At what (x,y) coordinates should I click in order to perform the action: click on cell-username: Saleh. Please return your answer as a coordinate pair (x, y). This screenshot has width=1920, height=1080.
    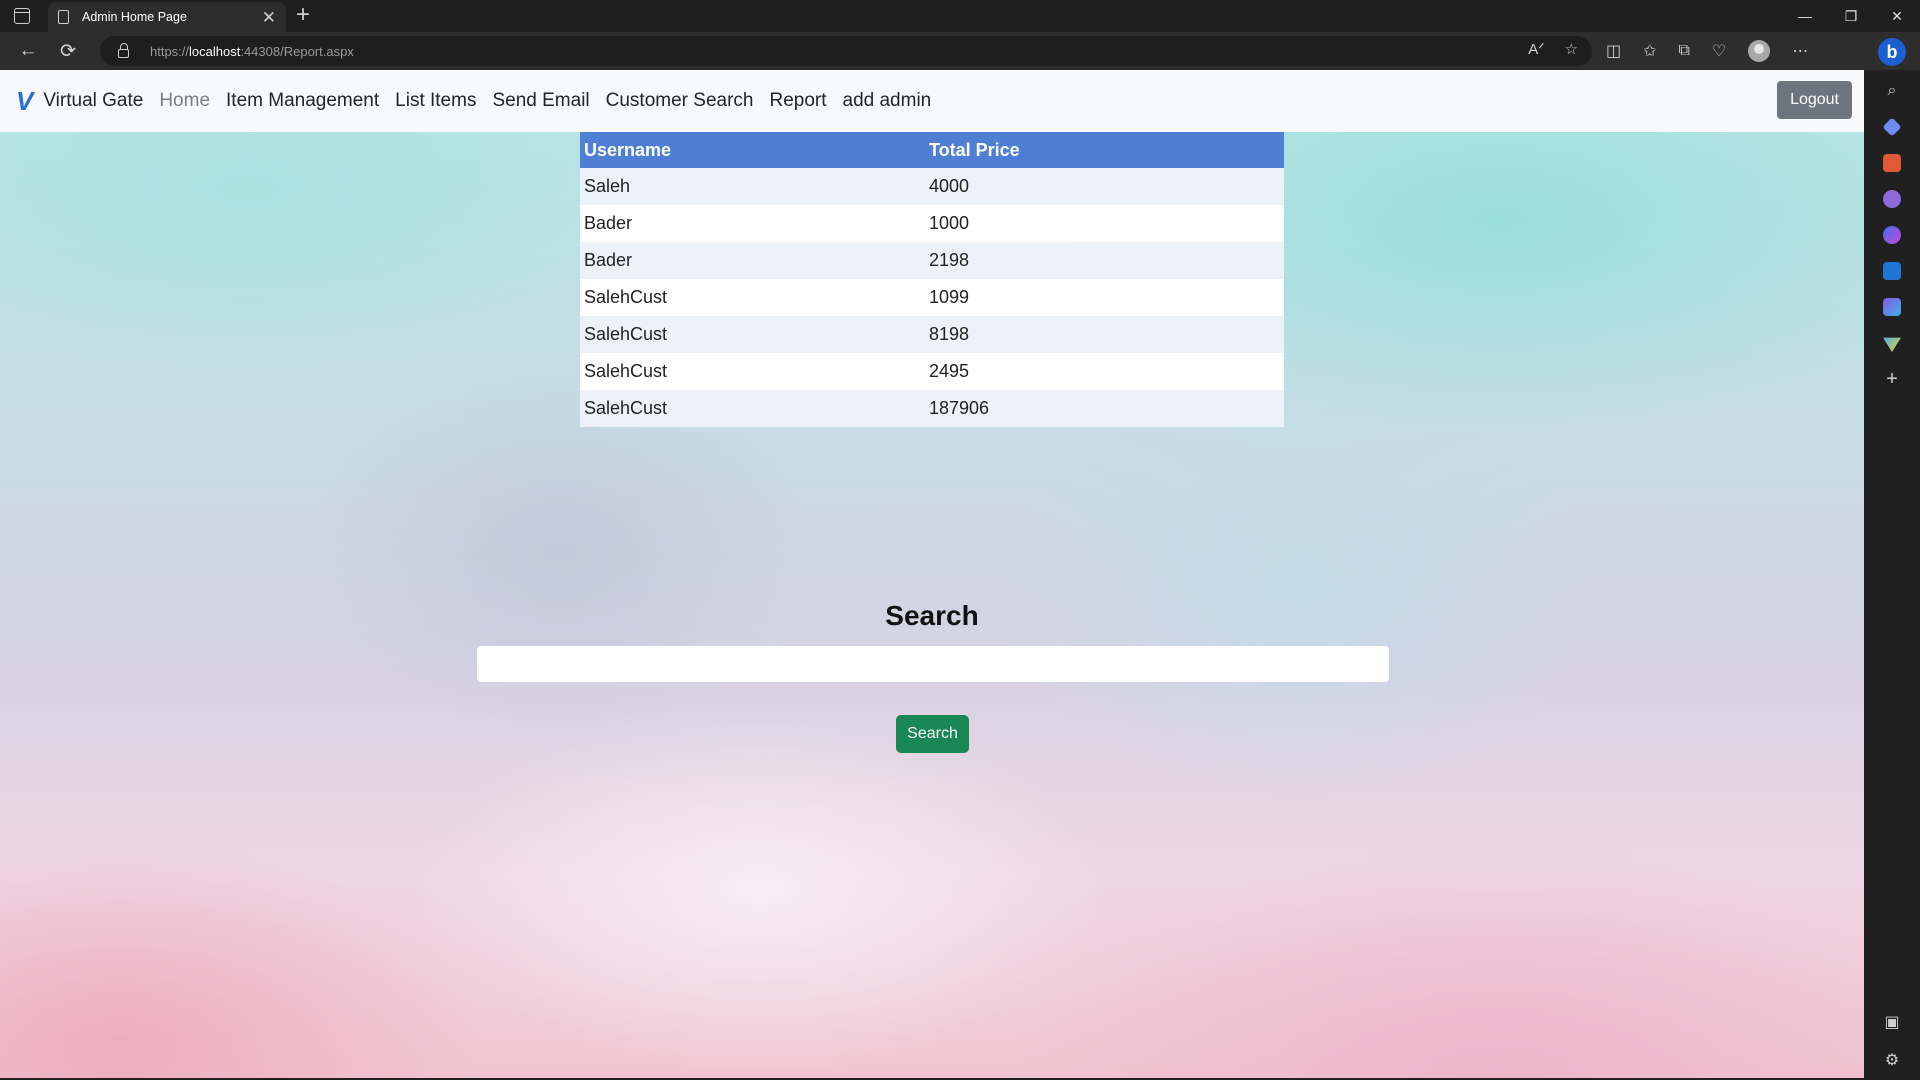
    Looking at the image, I should click on (752, 186).